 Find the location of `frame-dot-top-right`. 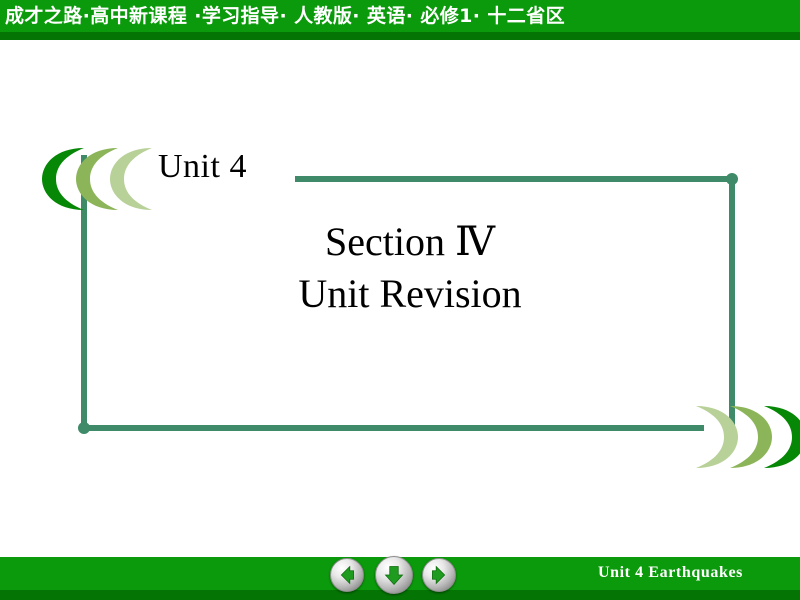

frame-dot-top-right is located at coordinates (732, 179).